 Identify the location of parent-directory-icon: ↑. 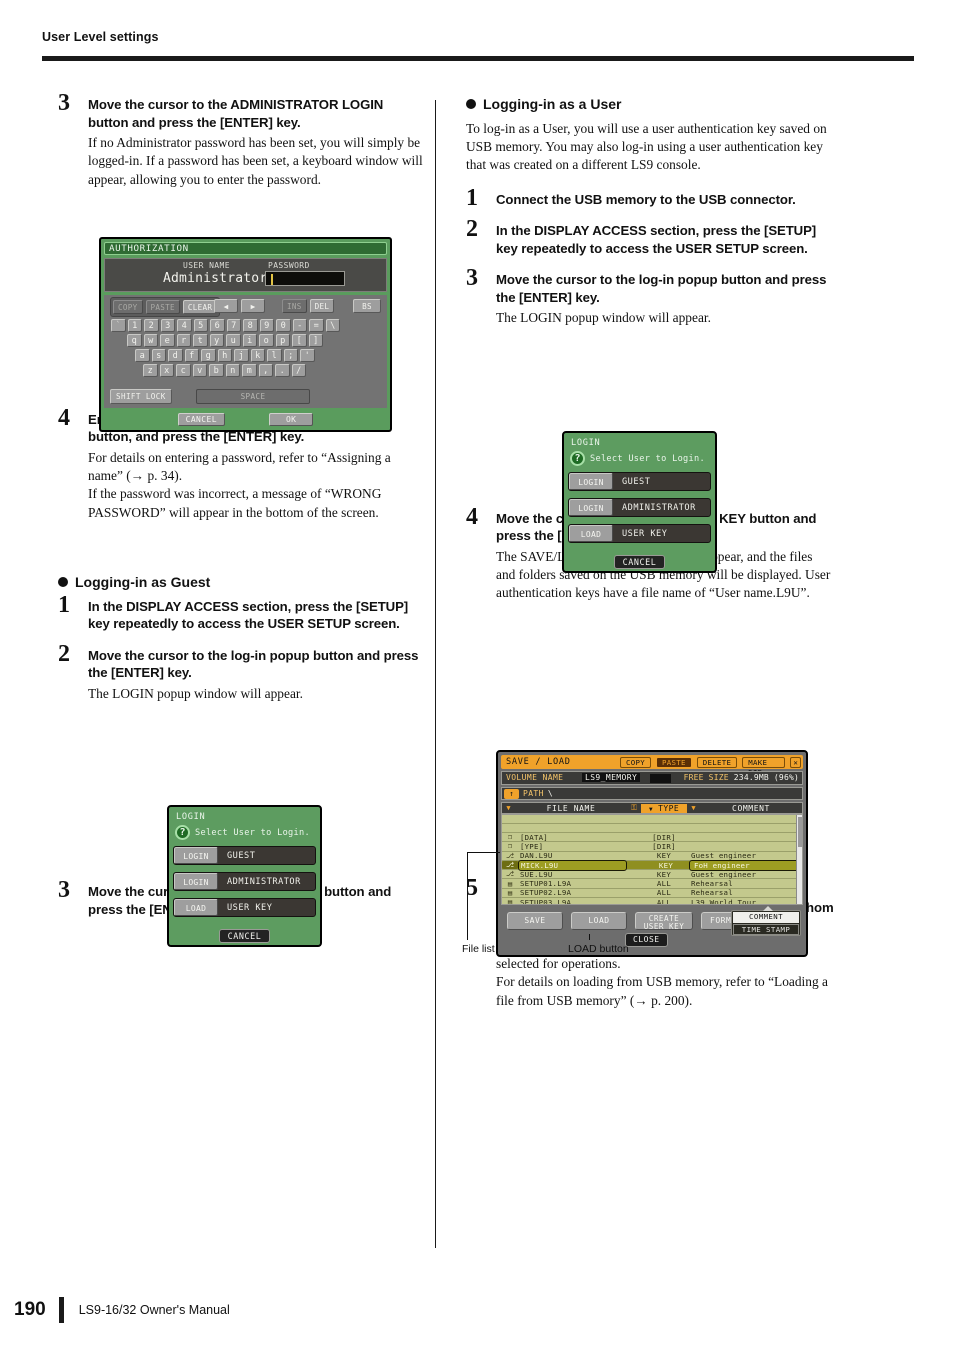
(511, 793).